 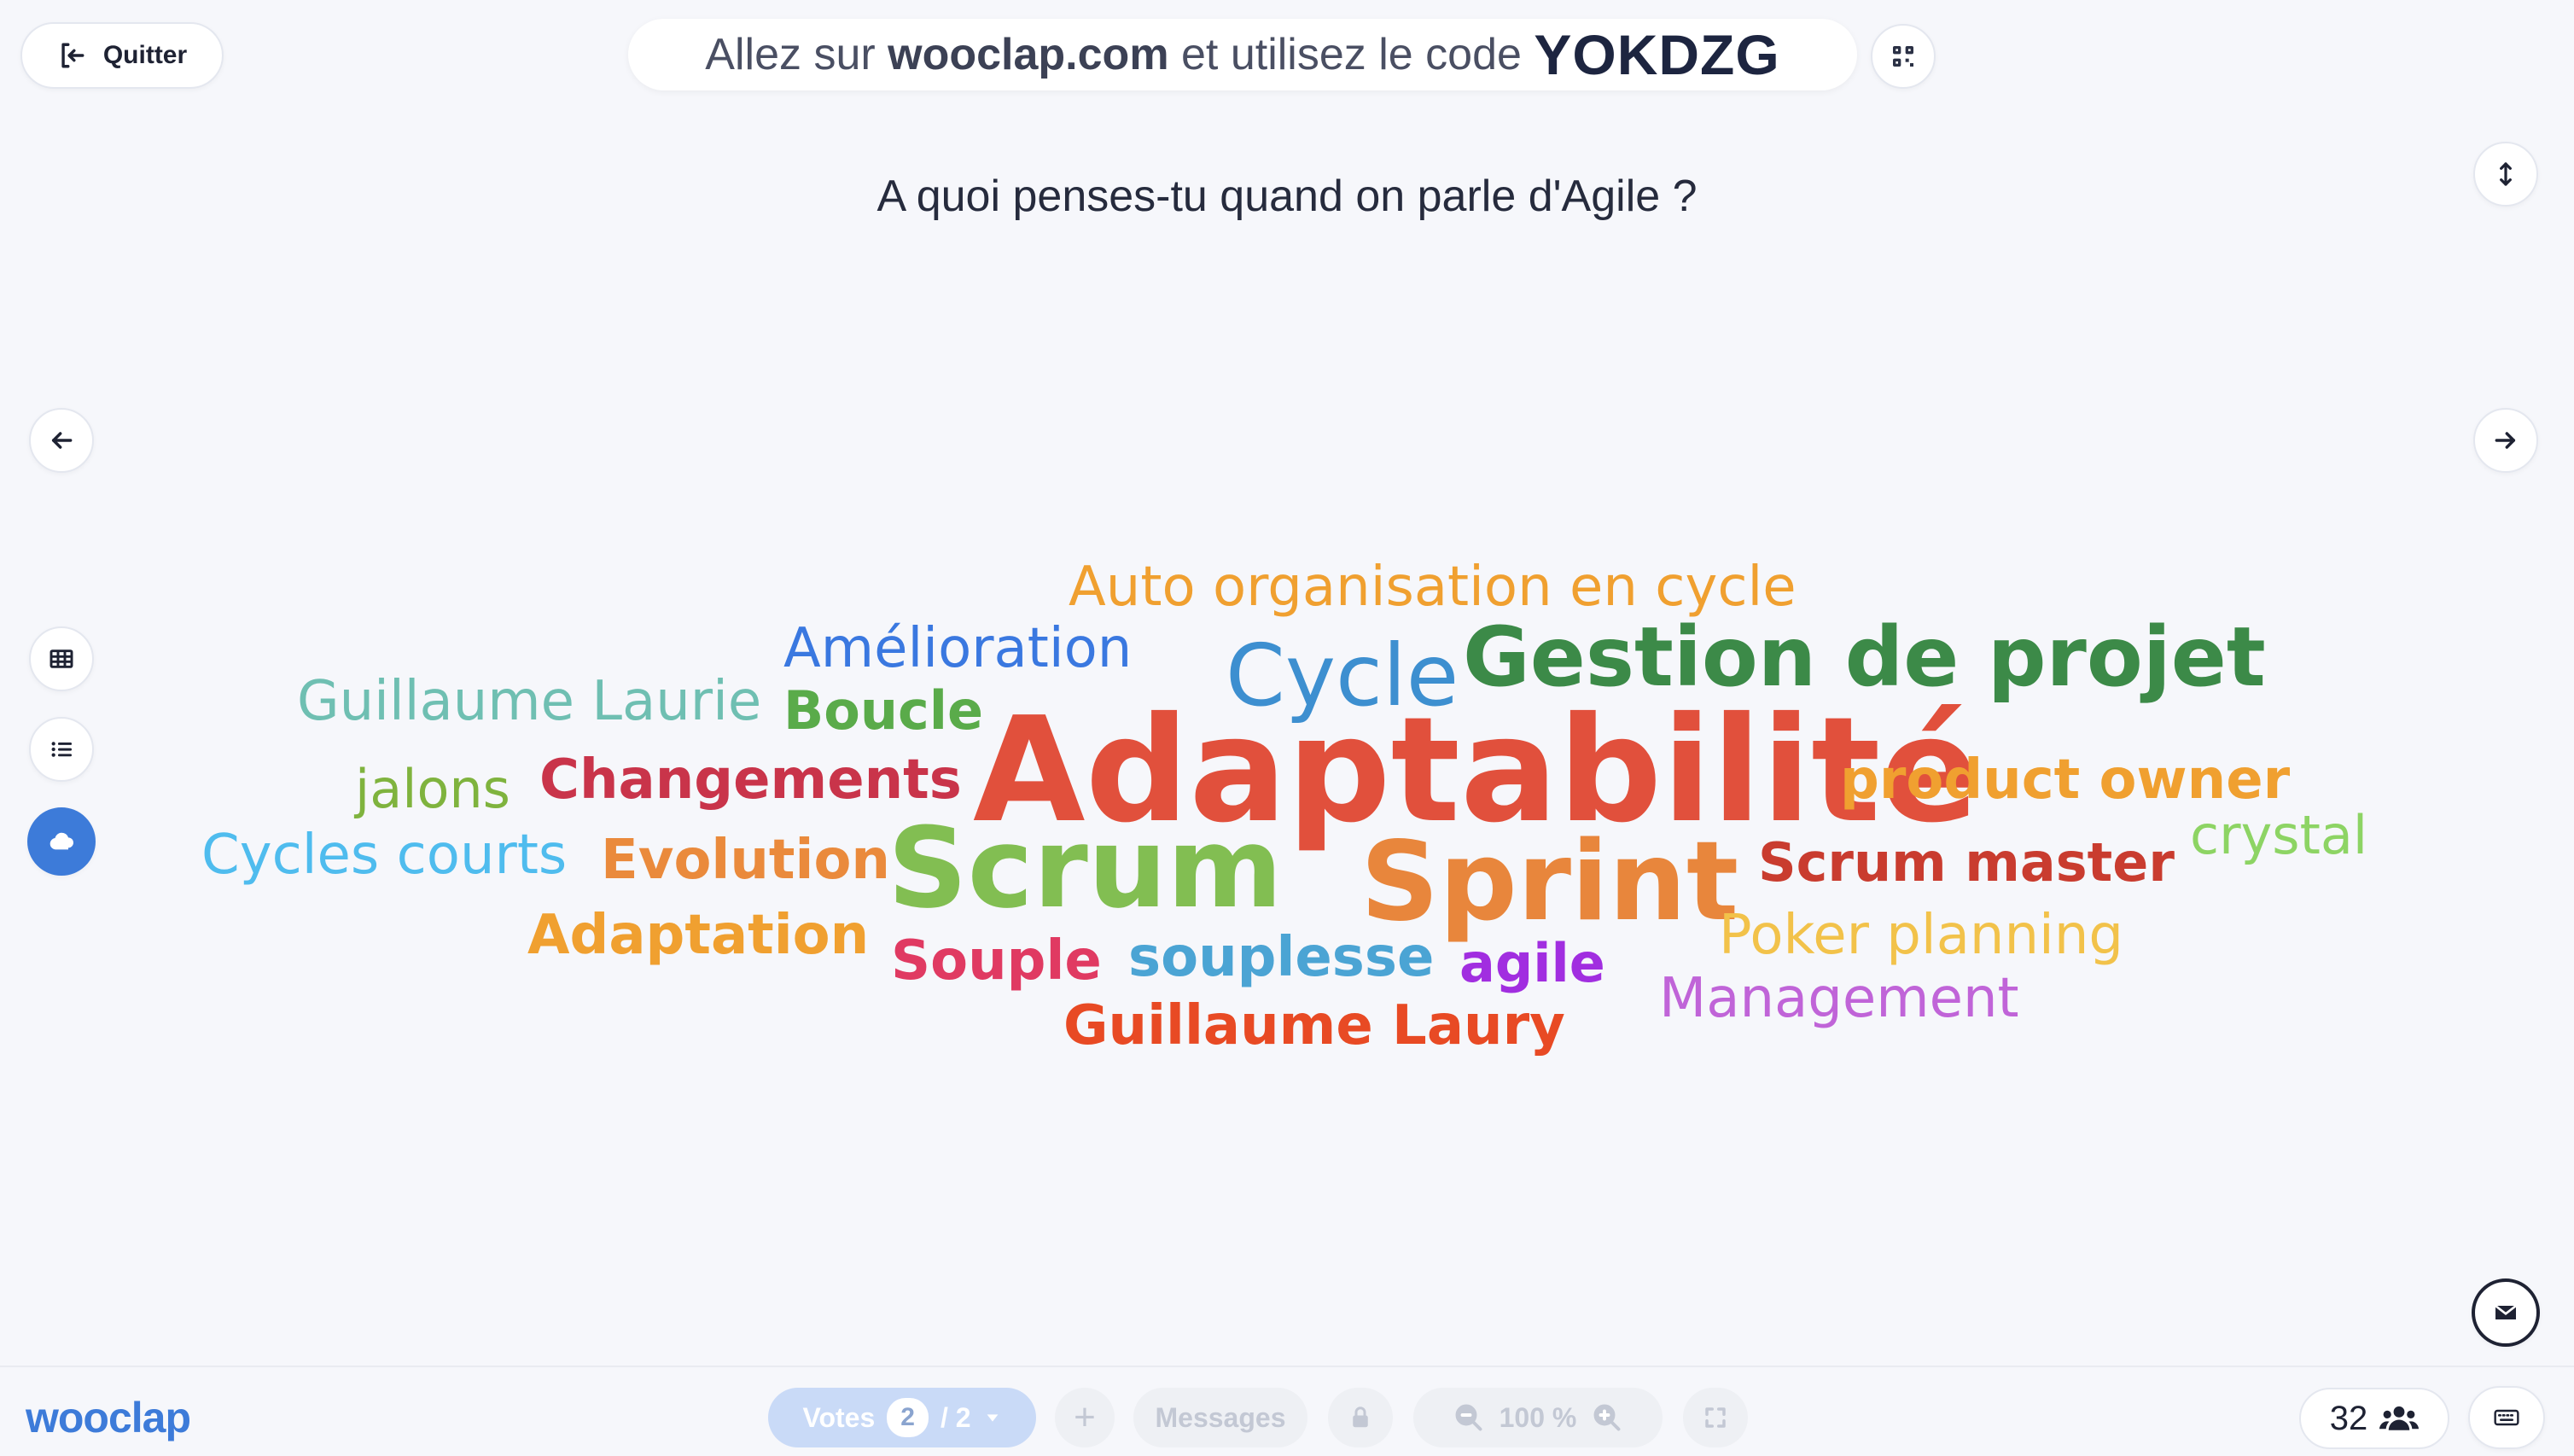 What do you see at coordinates (1839, 999) in the screenshot?
I see `word-cloud-word: Management` at bounding box center [1839, 999].